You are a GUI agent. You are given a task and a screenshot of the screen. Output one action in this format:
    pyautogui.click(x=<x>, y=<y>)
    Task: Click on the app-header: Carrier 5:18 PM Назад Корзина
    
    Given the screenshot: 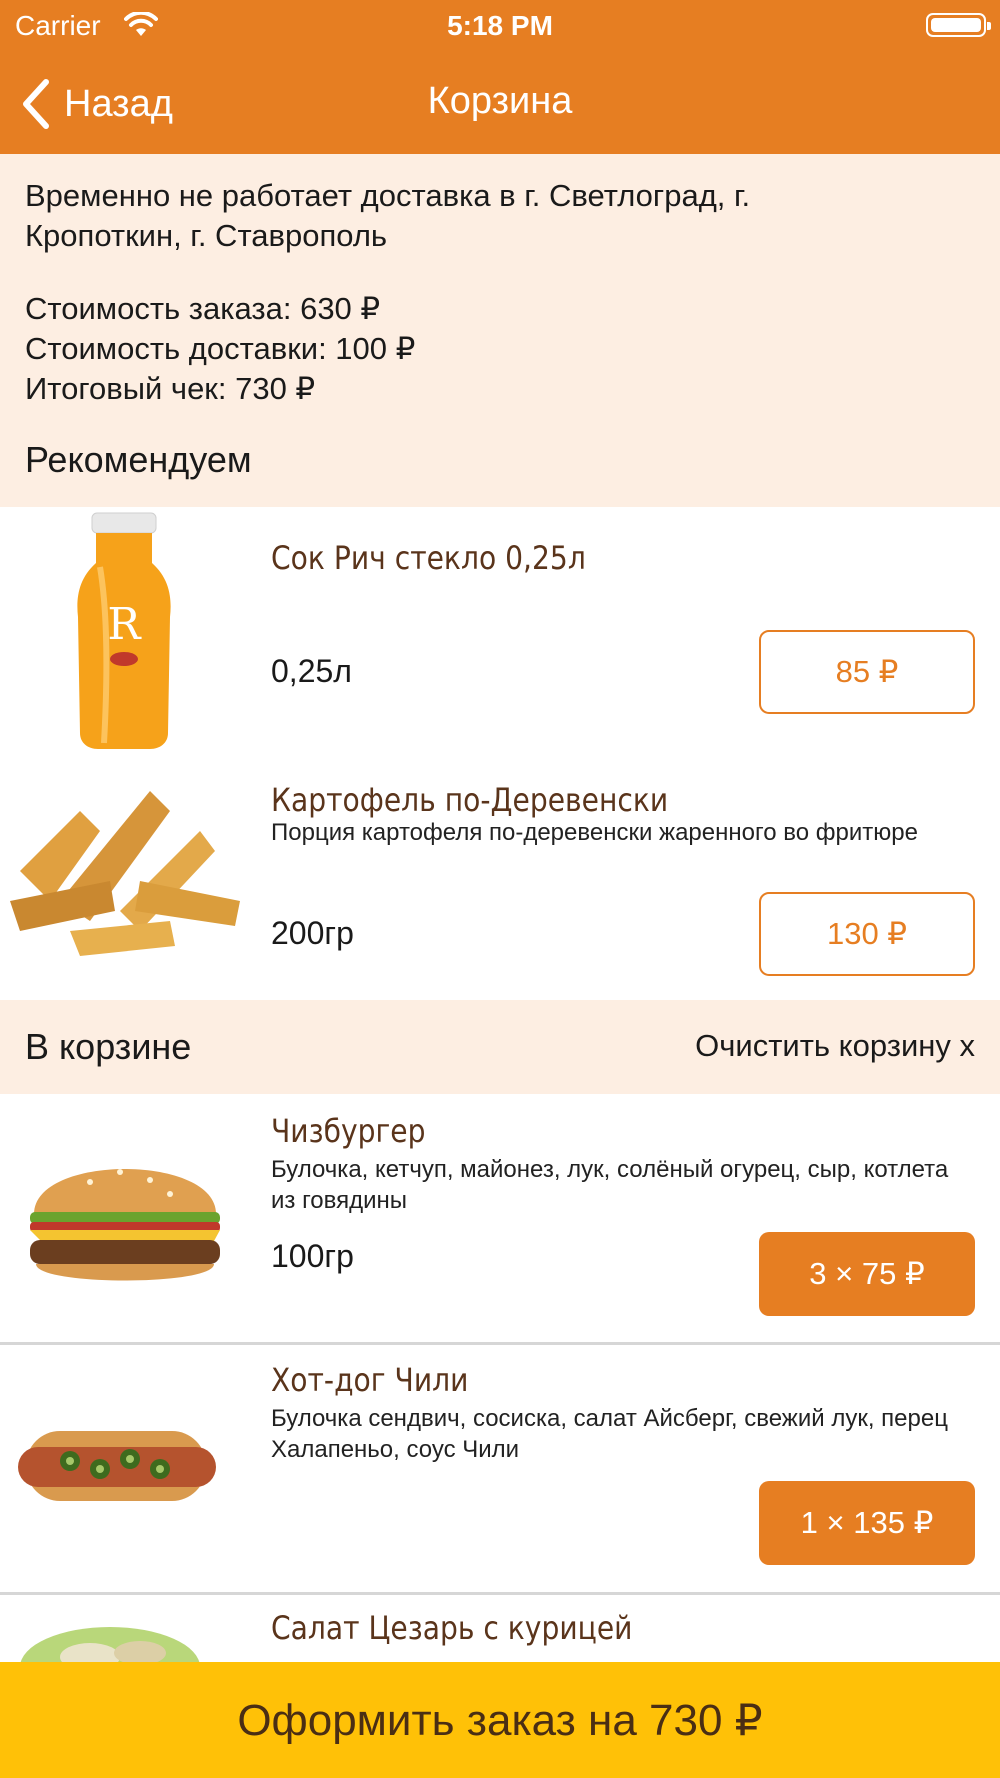 What is the action you would take?
    pyautogui.click(x=500, y=77)
    